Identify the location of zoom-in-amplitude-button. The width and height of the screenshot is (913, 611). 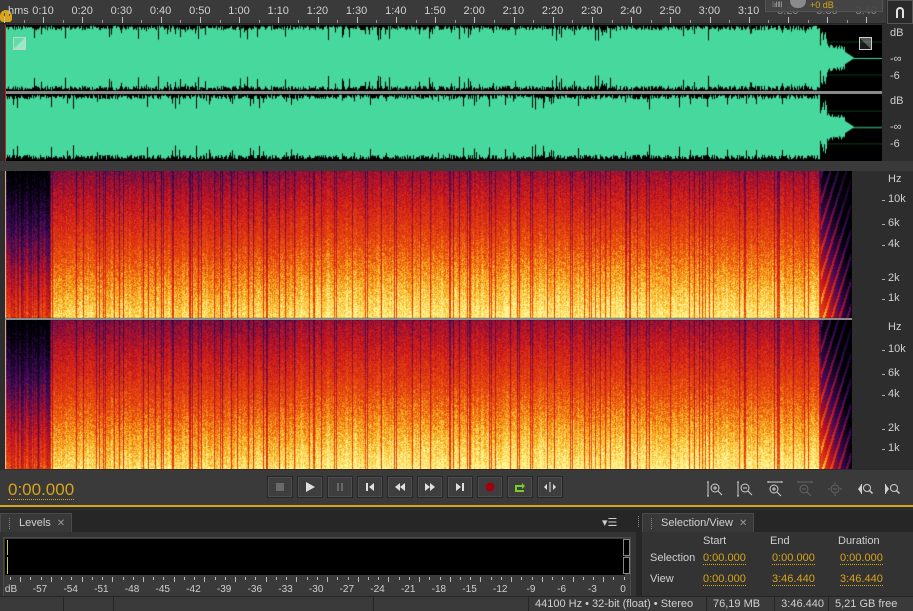
(715, 489).